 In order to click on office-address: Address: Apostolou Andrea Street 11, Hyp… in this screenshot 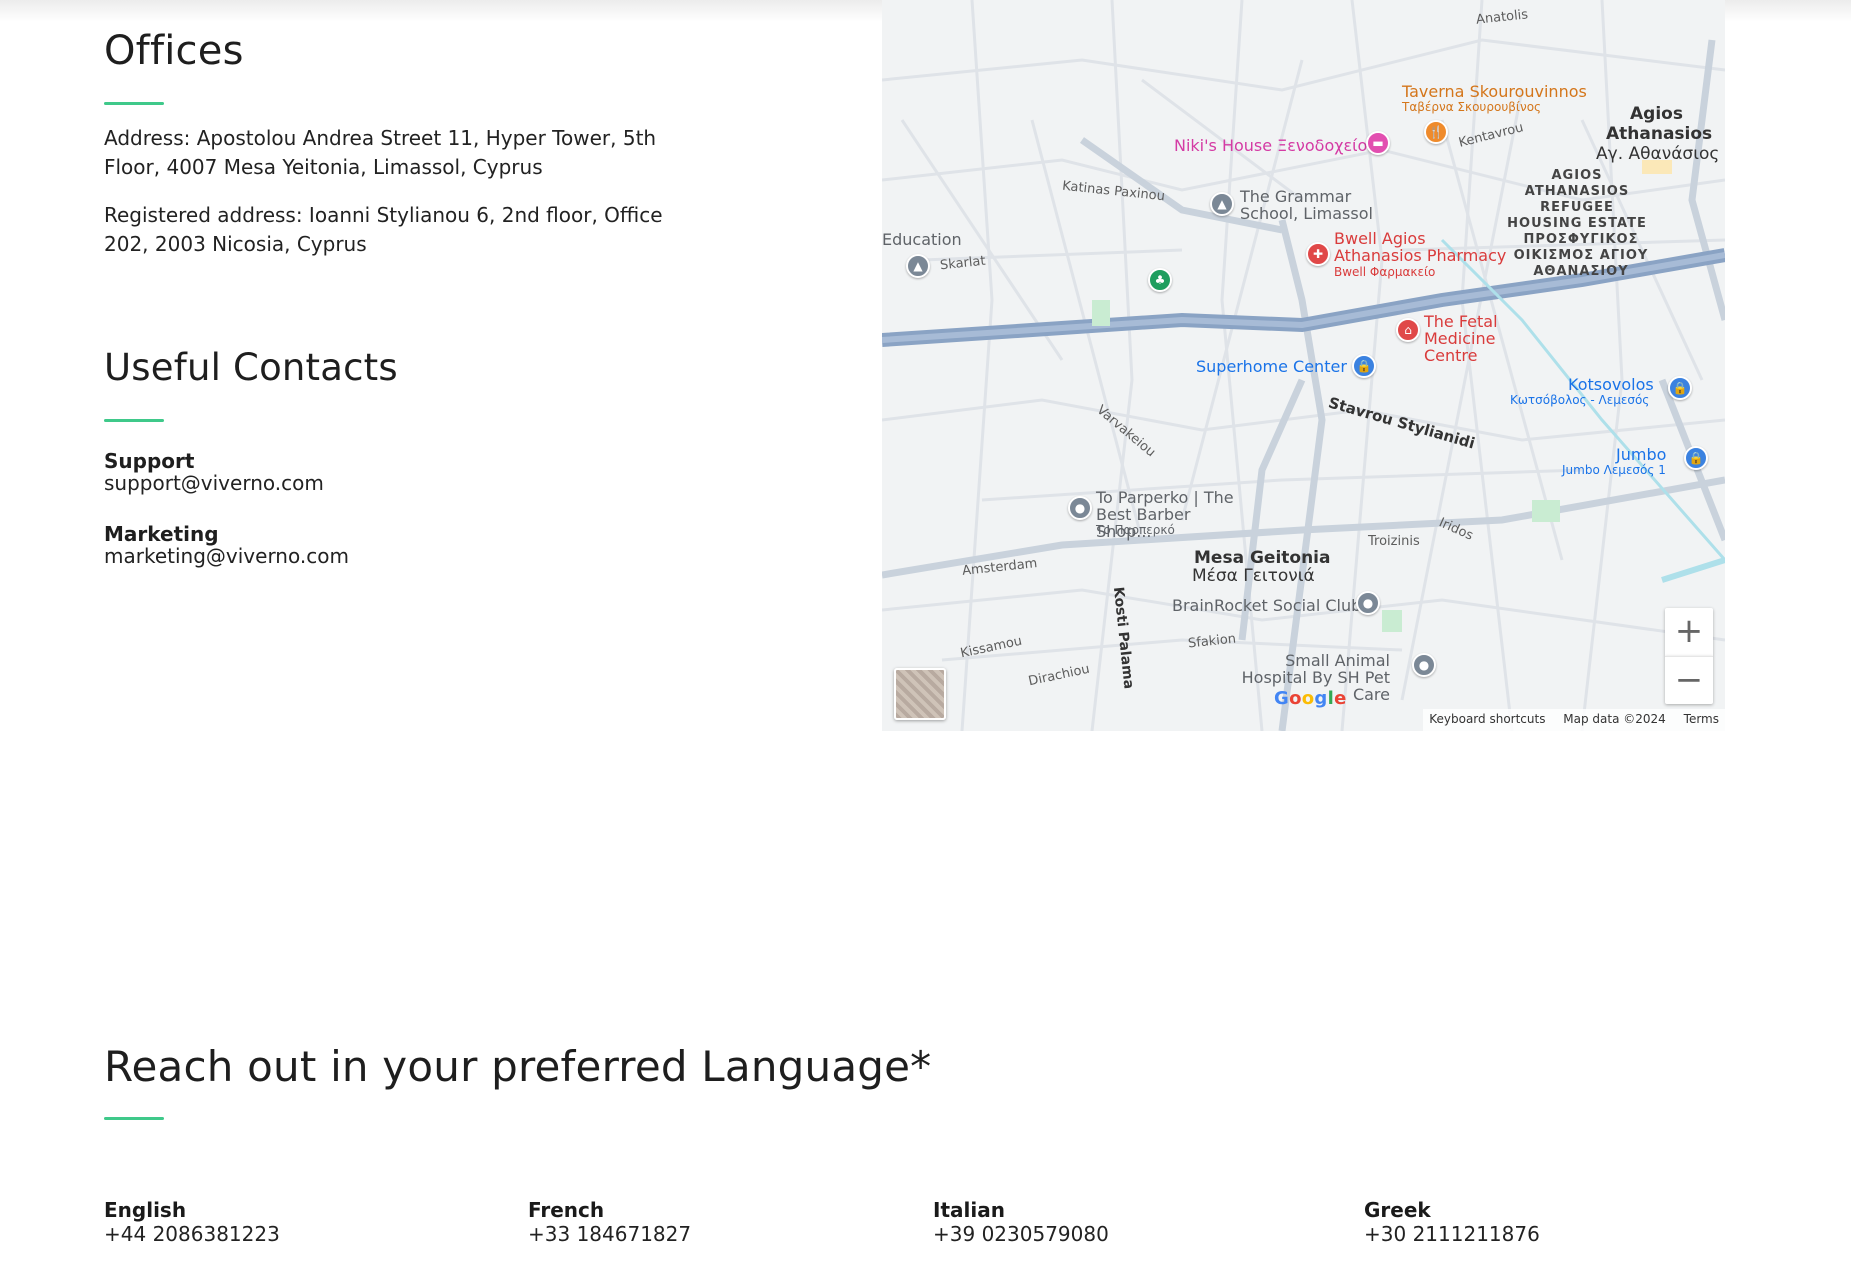, I will do `click(380, 152)`.